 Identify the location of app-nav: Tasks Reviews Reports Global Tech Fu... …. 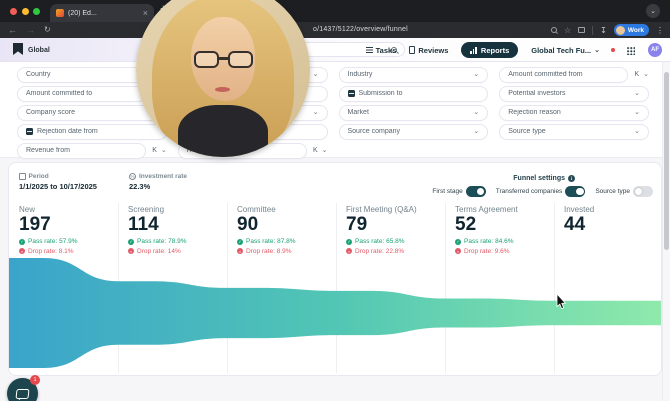
(513, 50).